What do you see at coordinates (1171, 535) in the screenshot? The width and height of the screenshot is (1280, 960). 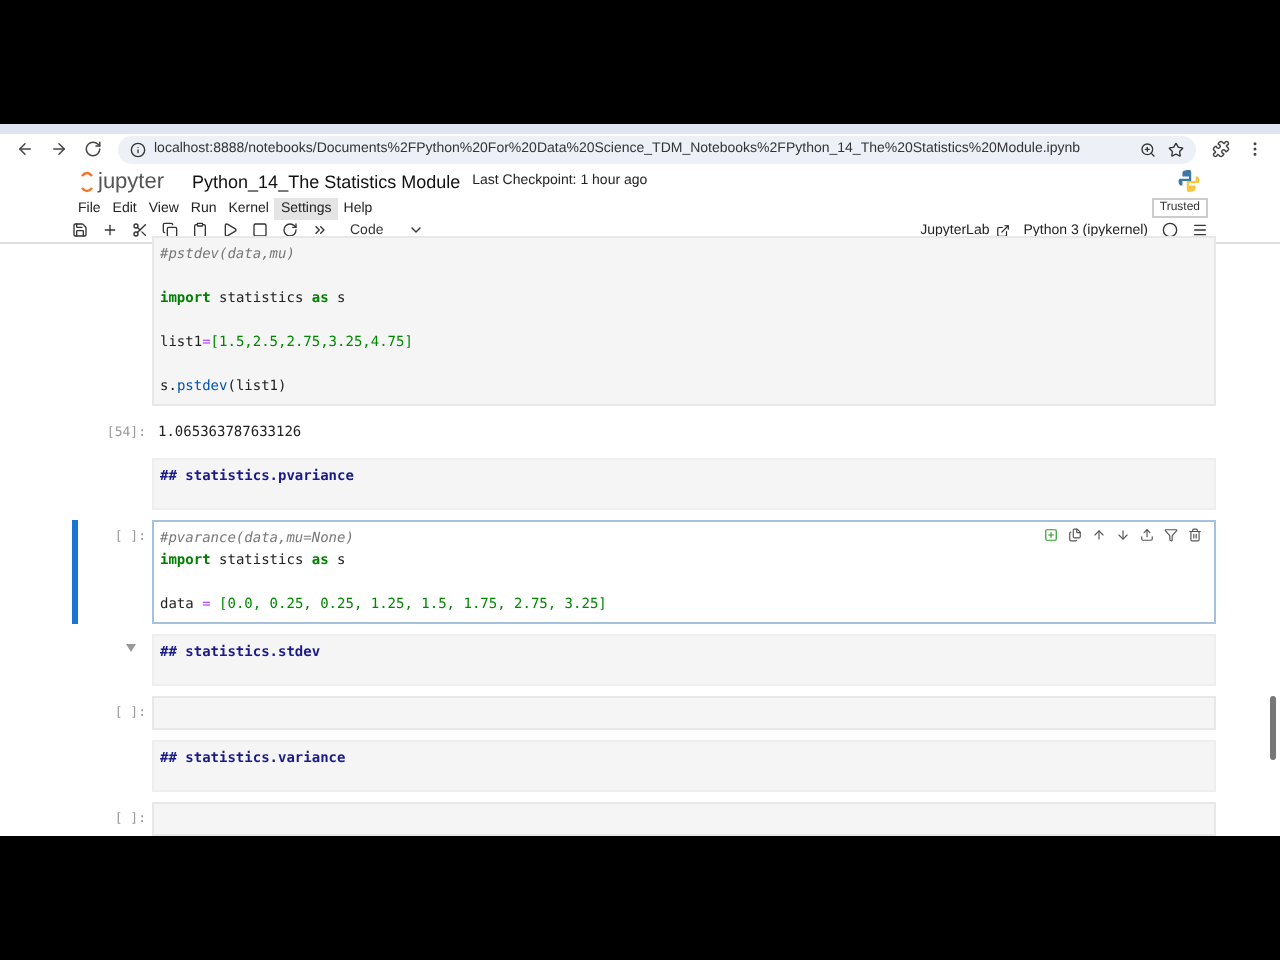 I see `filter-icon` at bounding box center [1171, 535].